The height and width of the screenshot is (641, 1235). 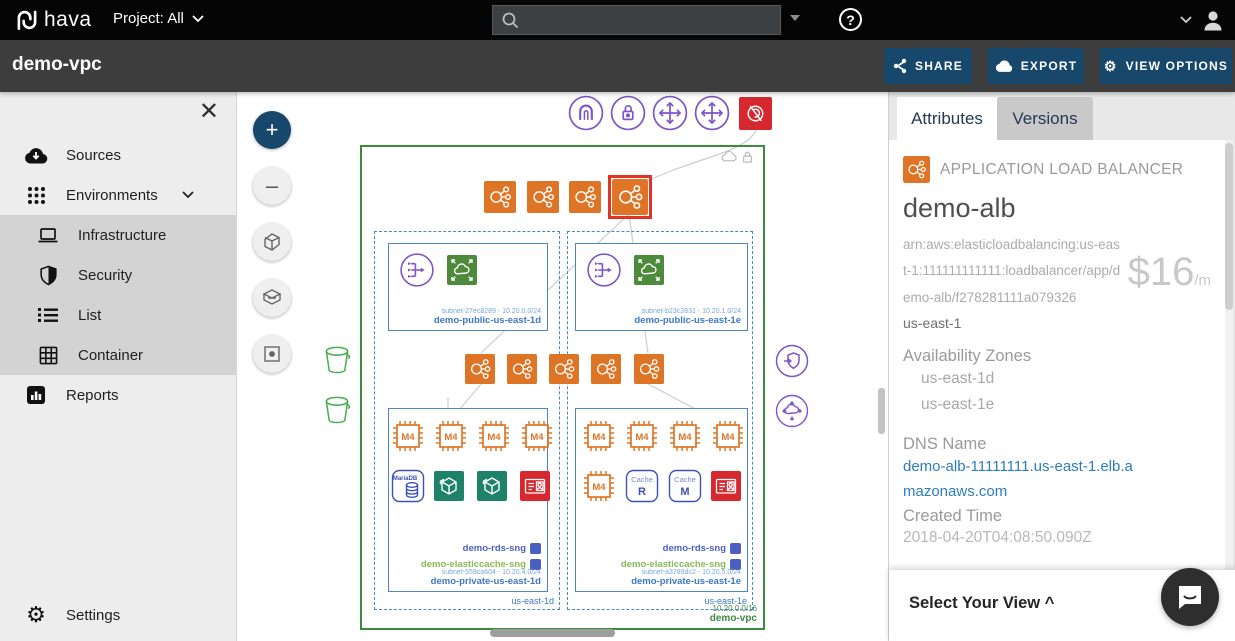 I want to click on chat-button, so click(x=1190, y=597).